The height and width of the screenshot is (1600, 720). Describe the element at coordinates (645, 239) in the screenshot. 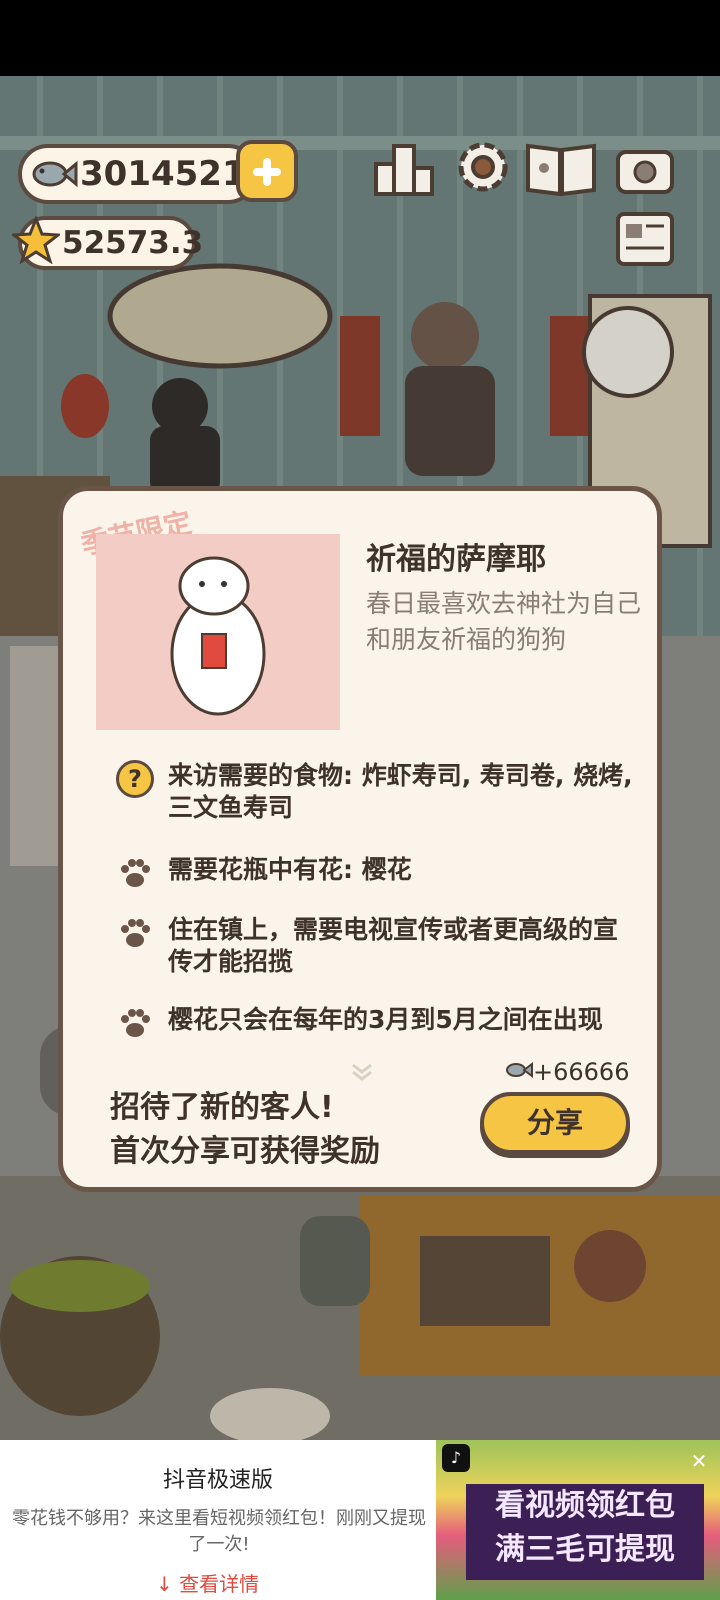

I see `newspaper-icon` at that location.